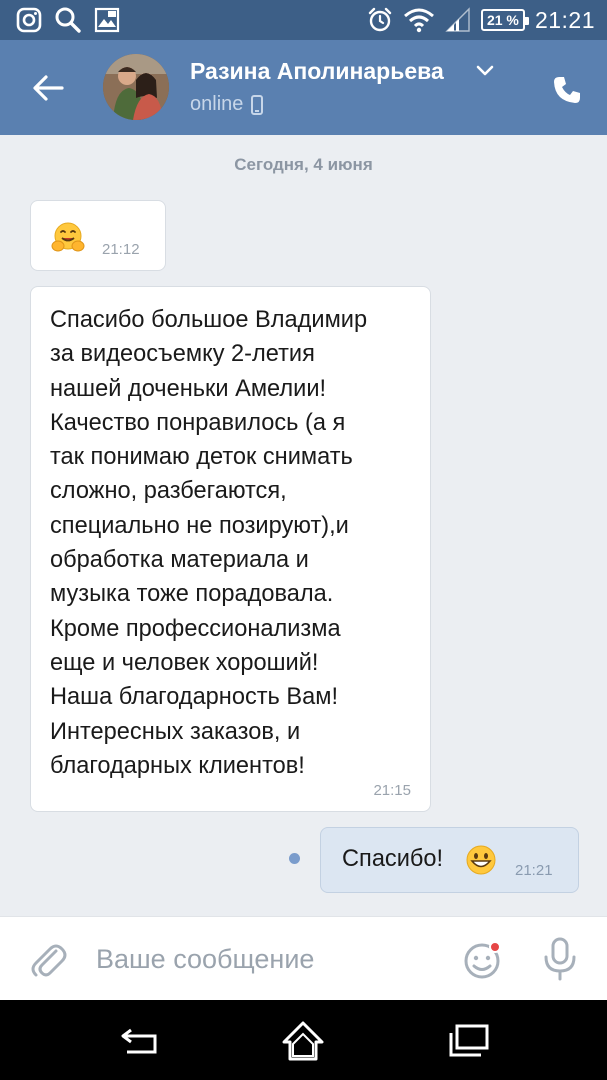 Image resolution: width=607 pixels, height=1080 pixels. I want to click on call-button, so click(567, 90).